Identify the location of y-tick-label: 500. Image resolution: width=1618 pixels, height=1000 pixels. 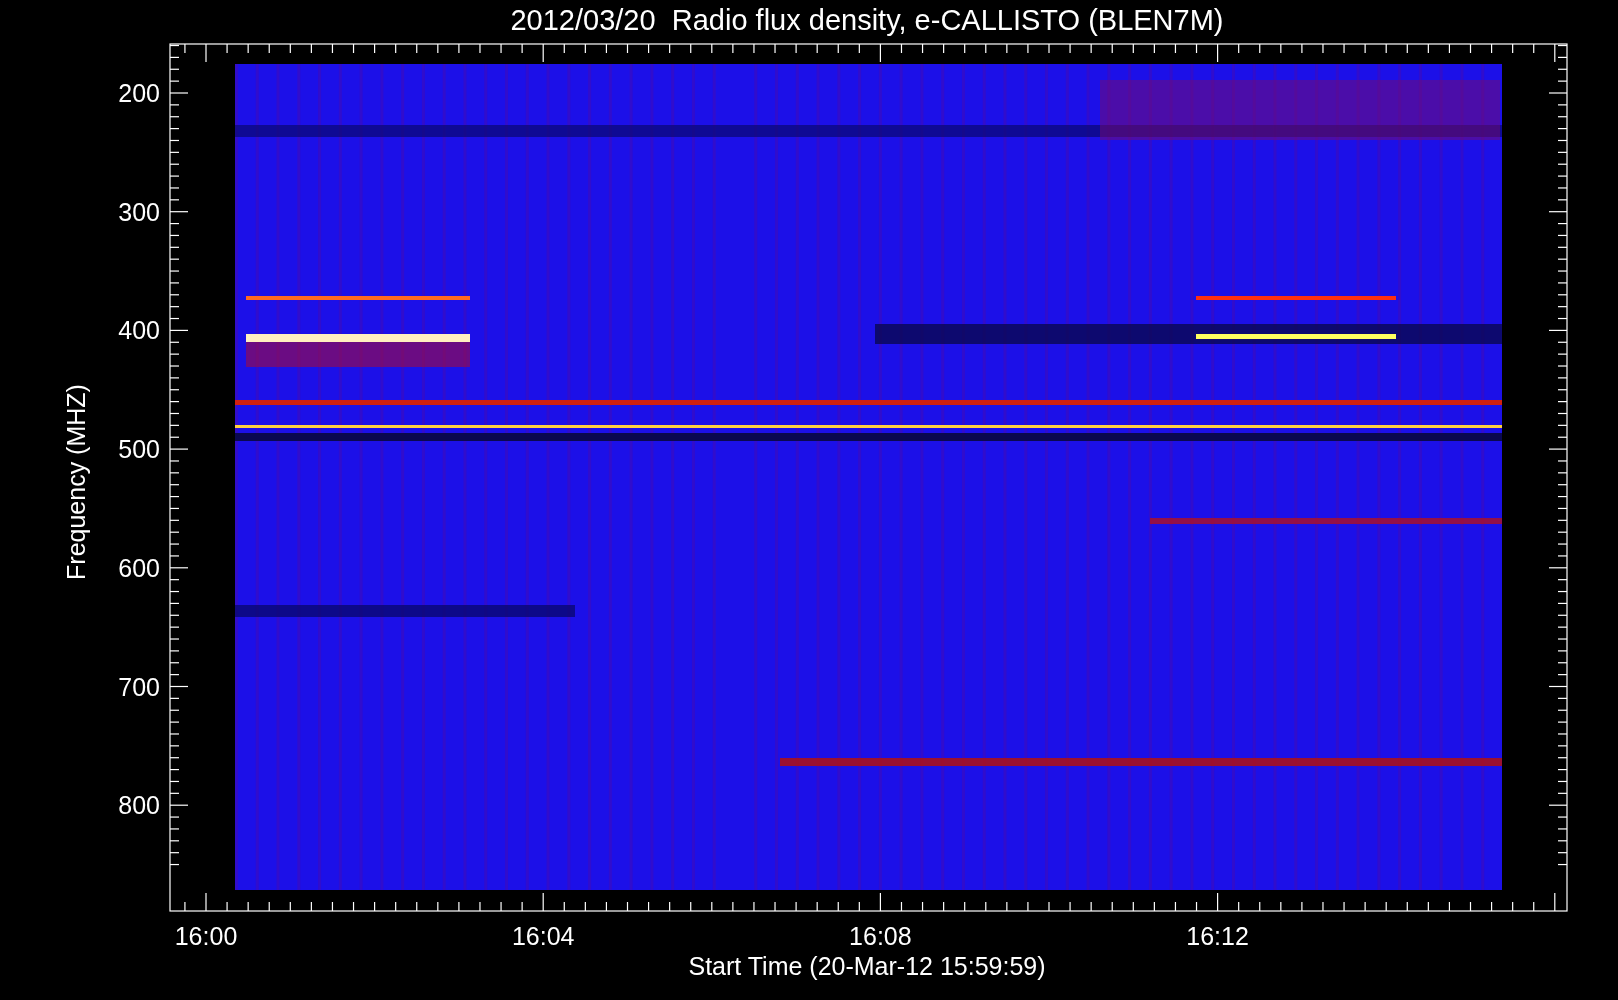
(139, 449).